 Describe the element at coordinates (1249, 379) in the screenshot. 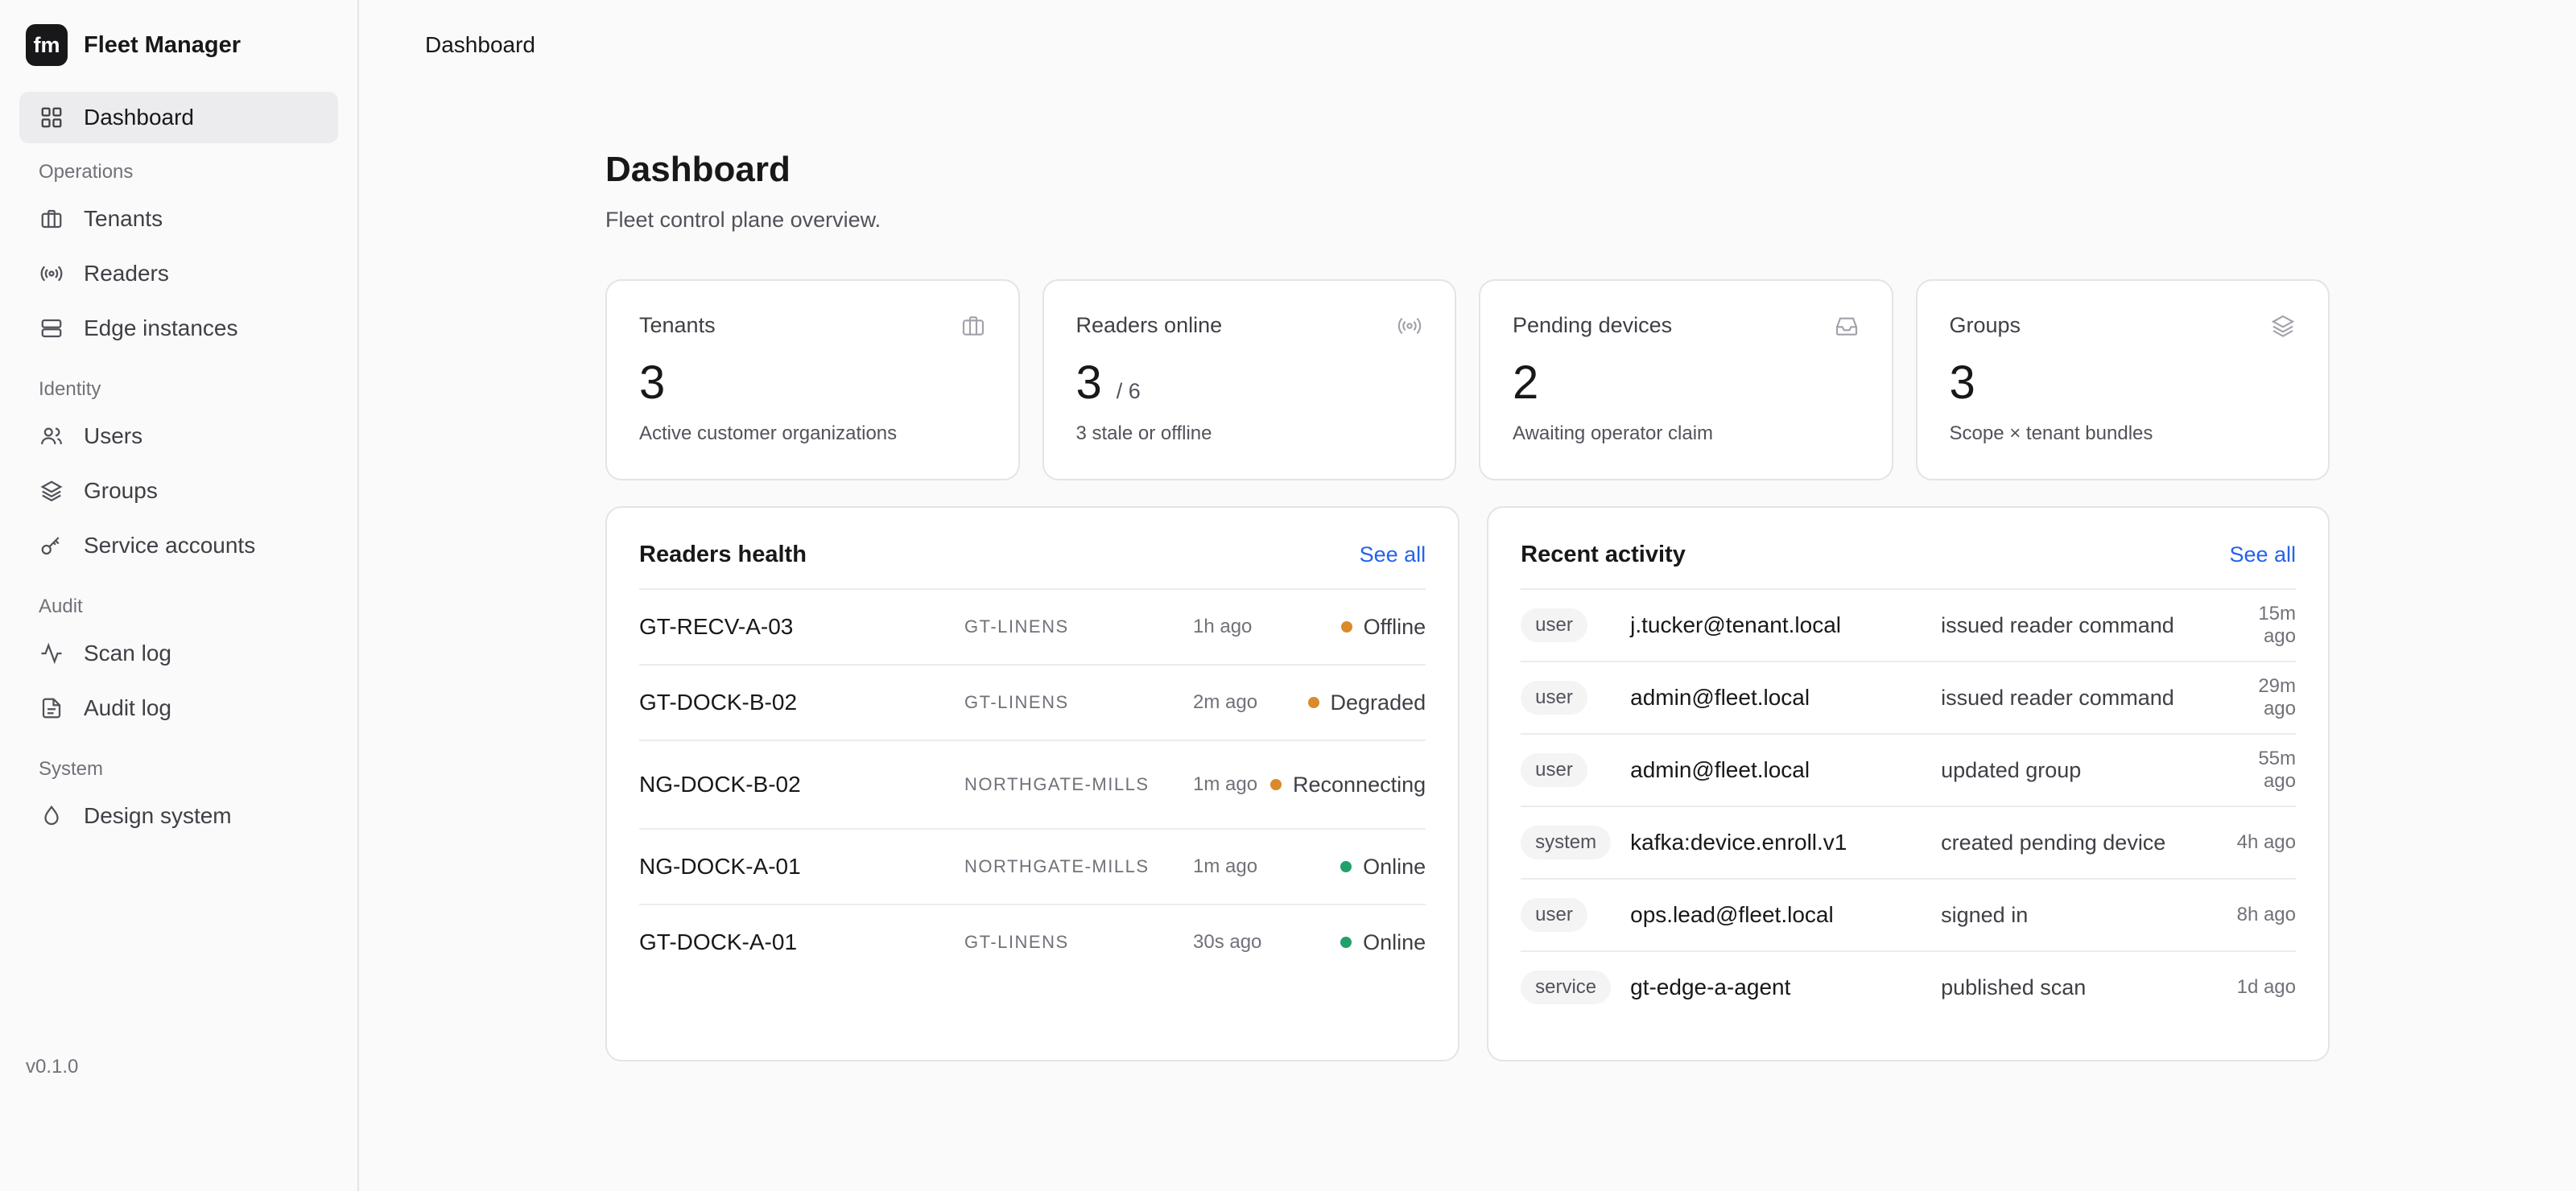

I see `stat-card-readers-online: Readers online 3 / 6 3 stale or offline` at that location.